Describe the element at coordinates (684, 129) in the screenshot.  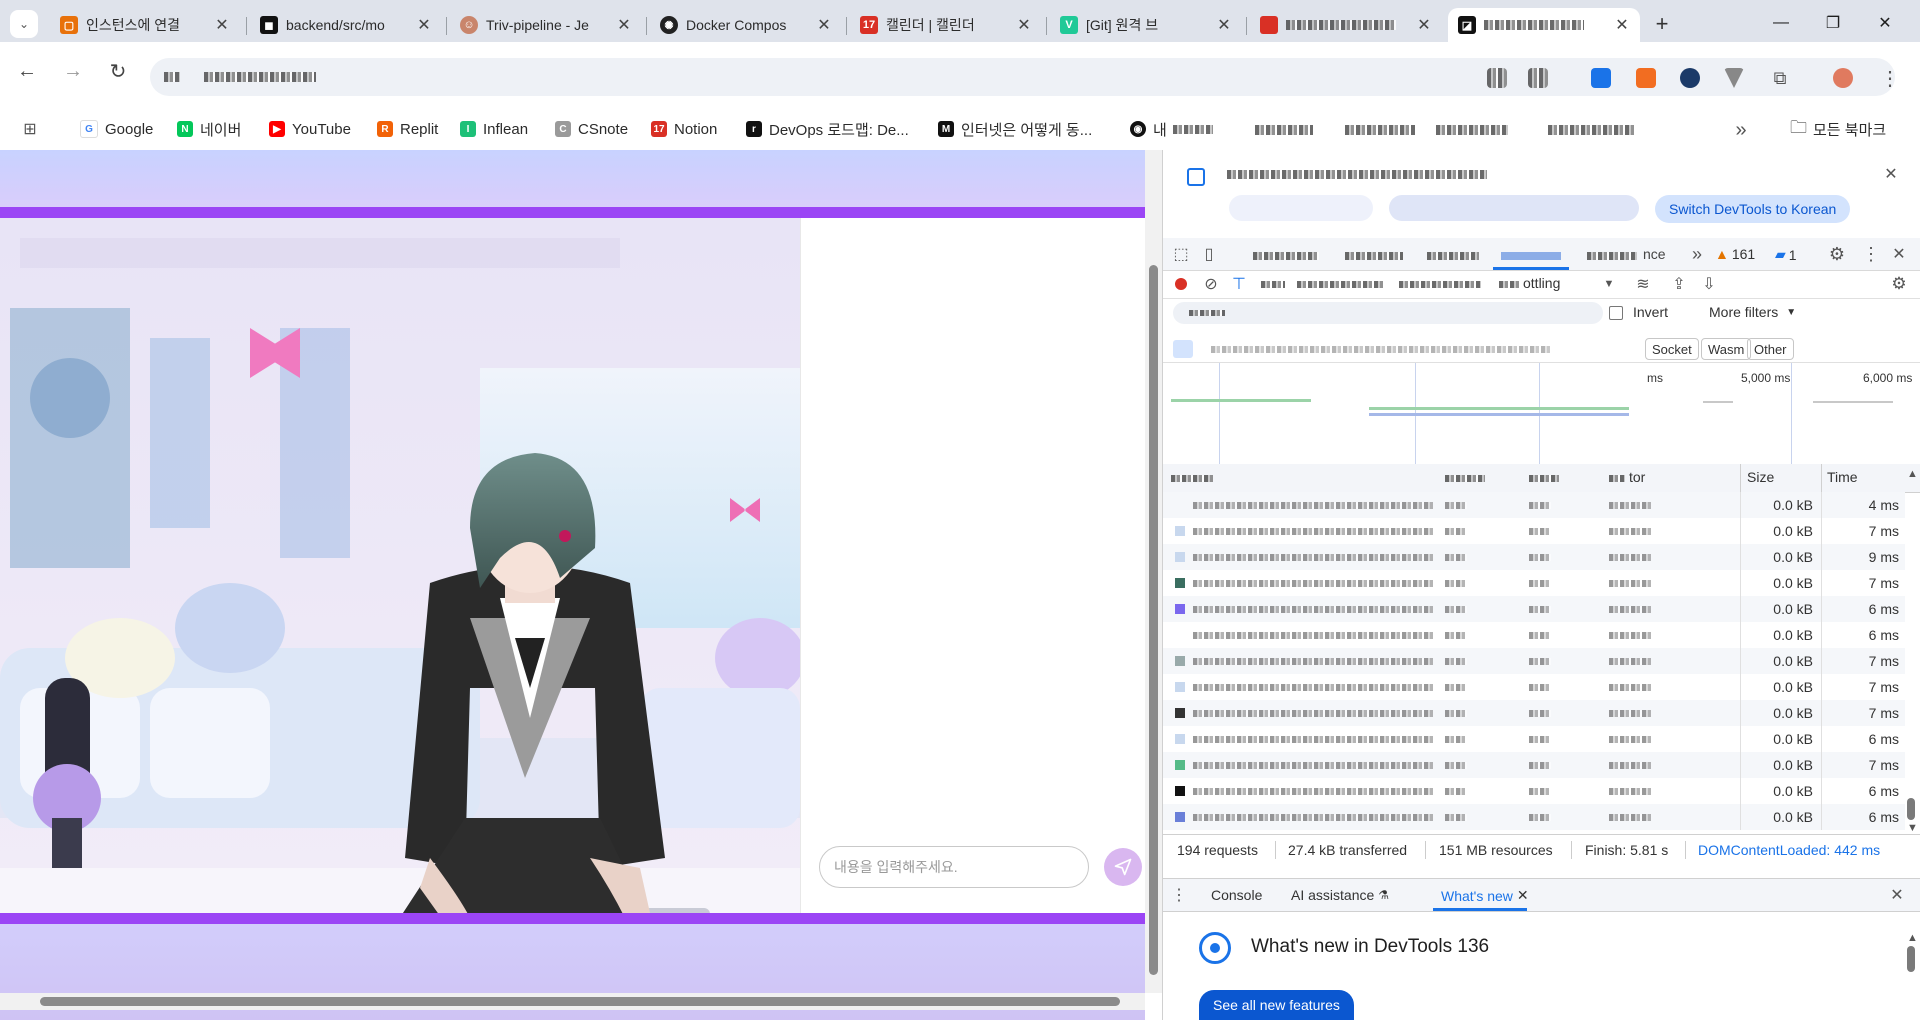
I see `bookmark-notion: 17 Notion` at that location.